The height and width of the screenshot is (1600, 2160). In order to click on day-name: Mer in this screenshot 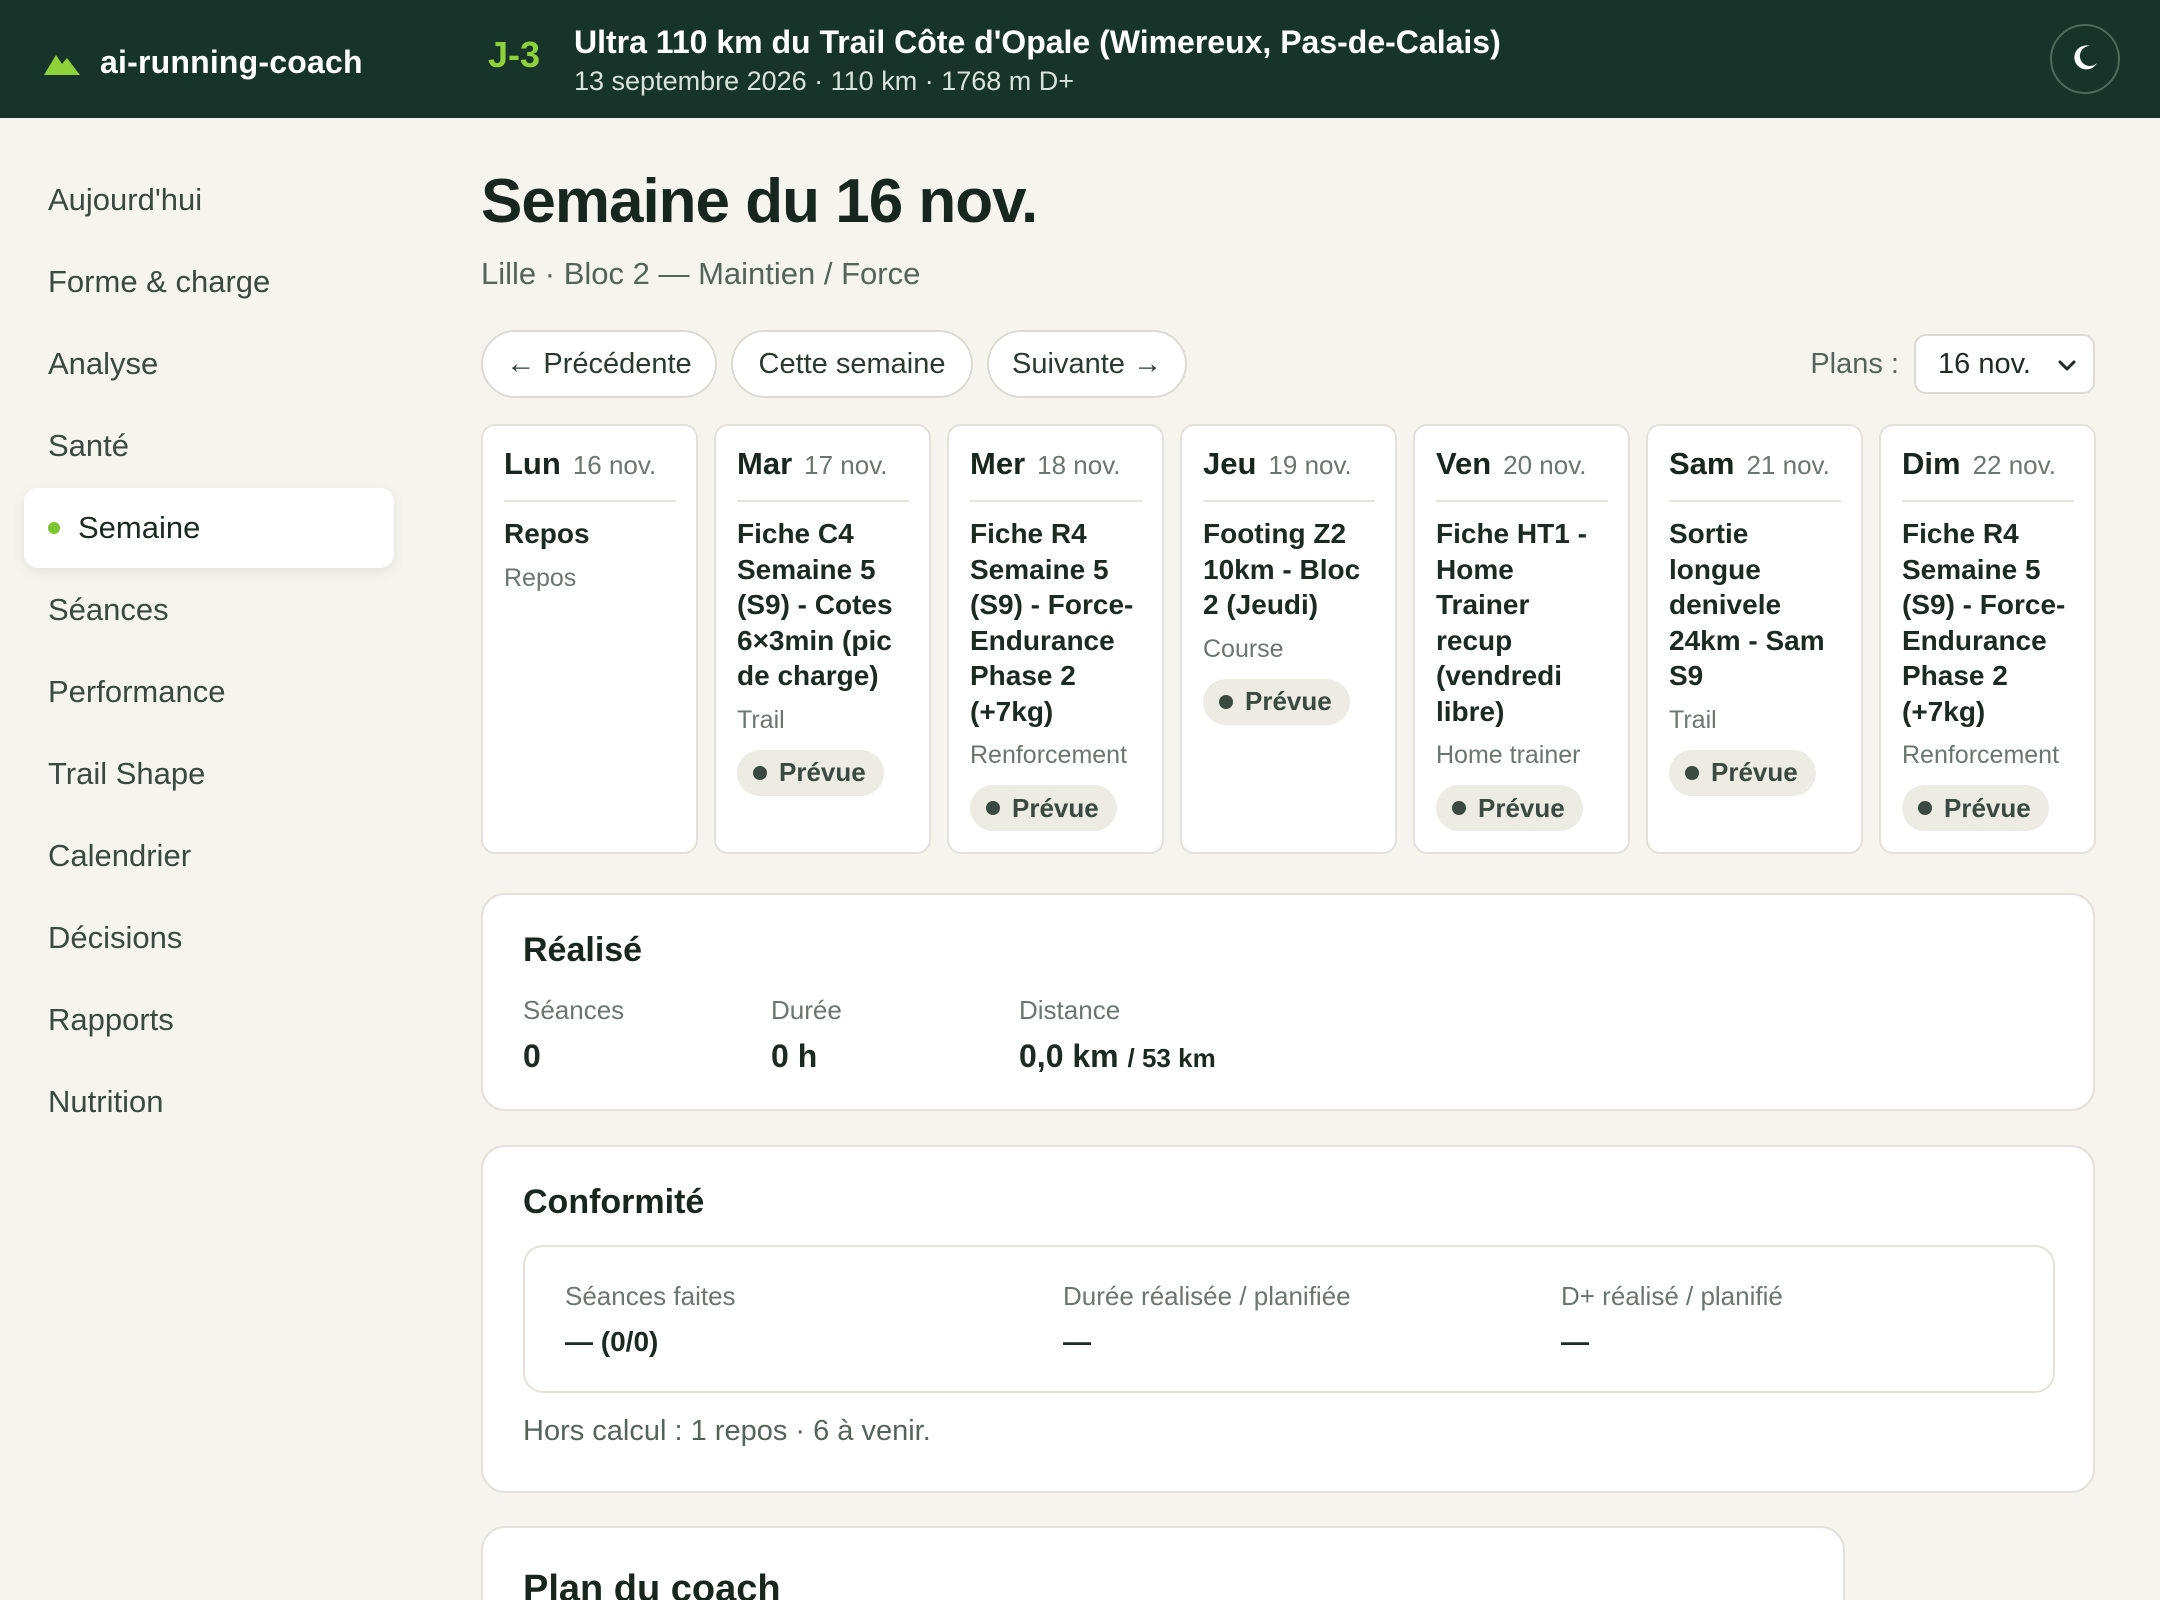, I will do `click(998, 463)`.